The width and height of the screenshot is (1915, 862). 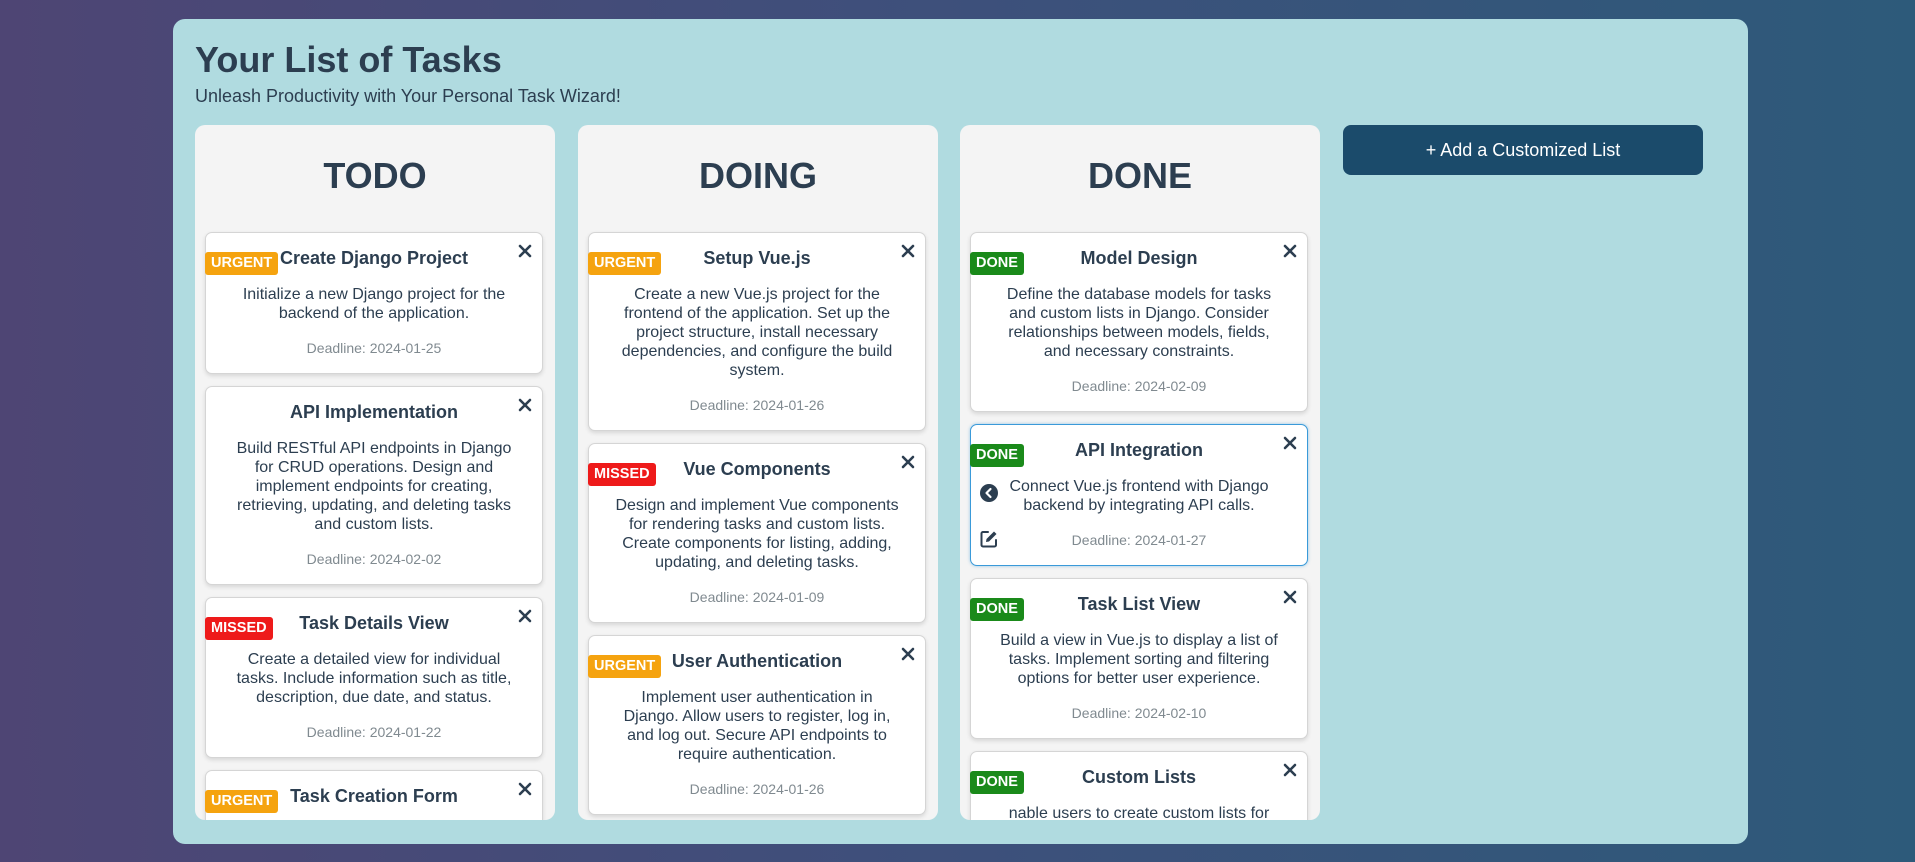 What do you see at coordinates (989, 493) in the screenshot?
I see `chevron-left-icon` at bounding box center [989, 493].